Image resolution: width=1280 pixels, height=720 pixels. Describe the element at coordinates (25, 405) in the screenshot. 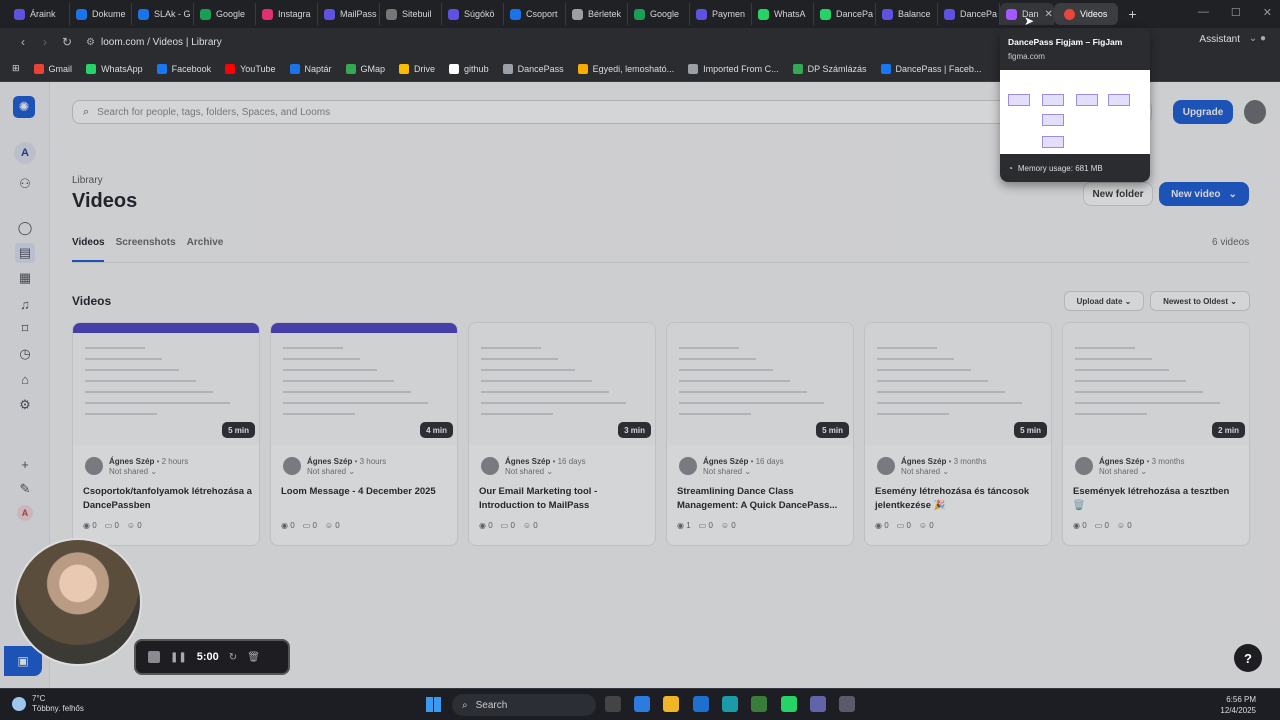

I see `settings-gear-icon: ⚙` at that location.